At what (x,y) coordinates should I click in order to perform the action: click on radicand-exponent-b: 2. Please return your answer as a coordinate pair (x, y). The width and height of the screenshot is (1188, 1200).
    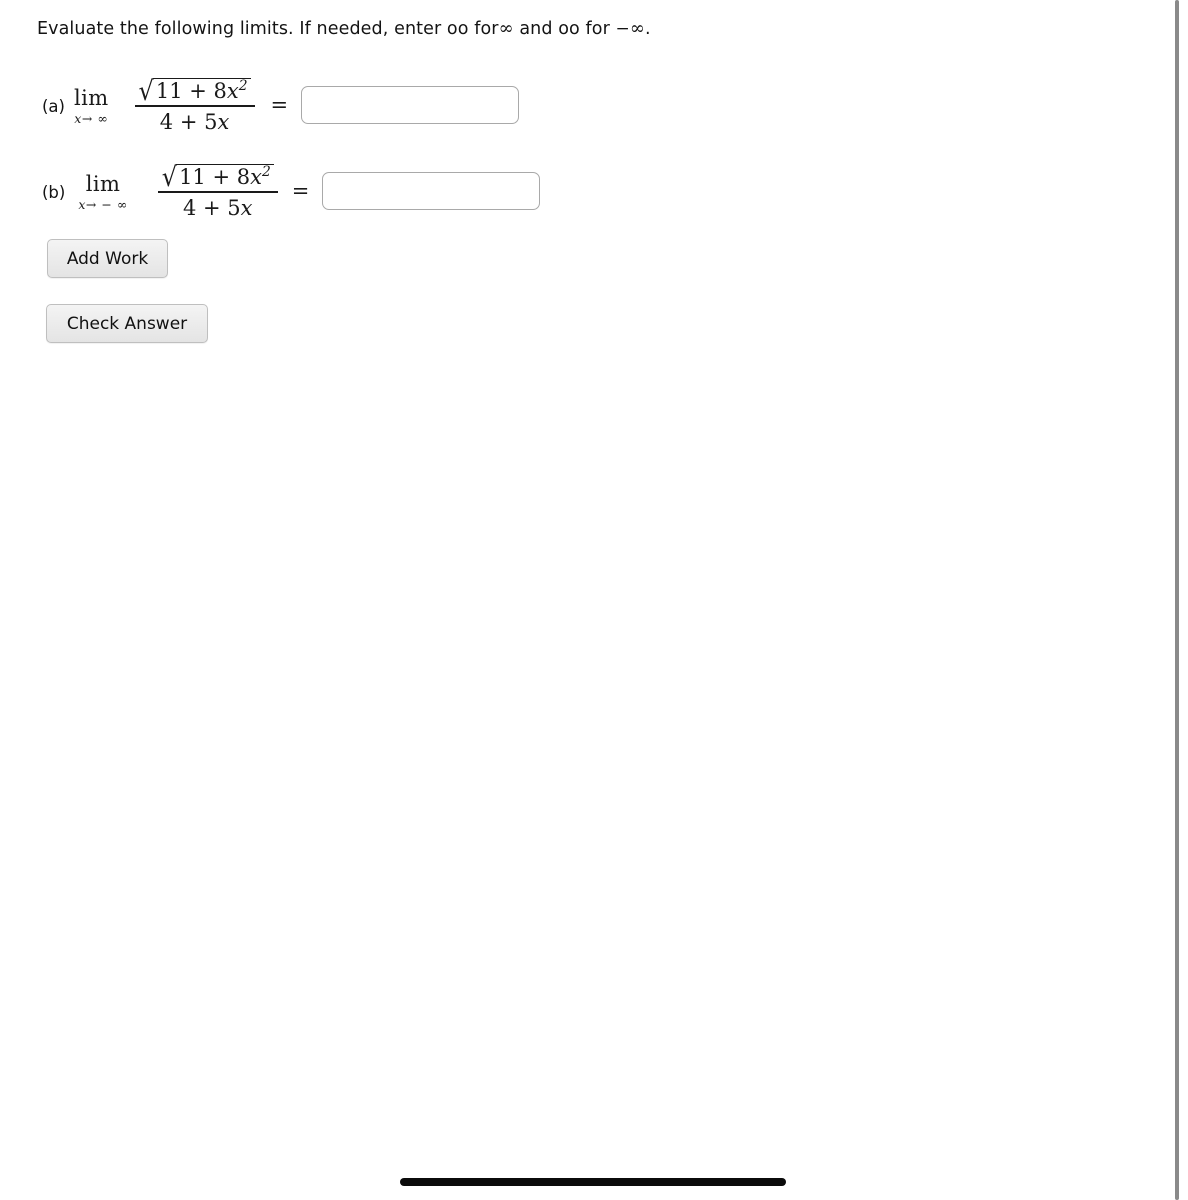
    Looking at the image, I should click on (266, 172).